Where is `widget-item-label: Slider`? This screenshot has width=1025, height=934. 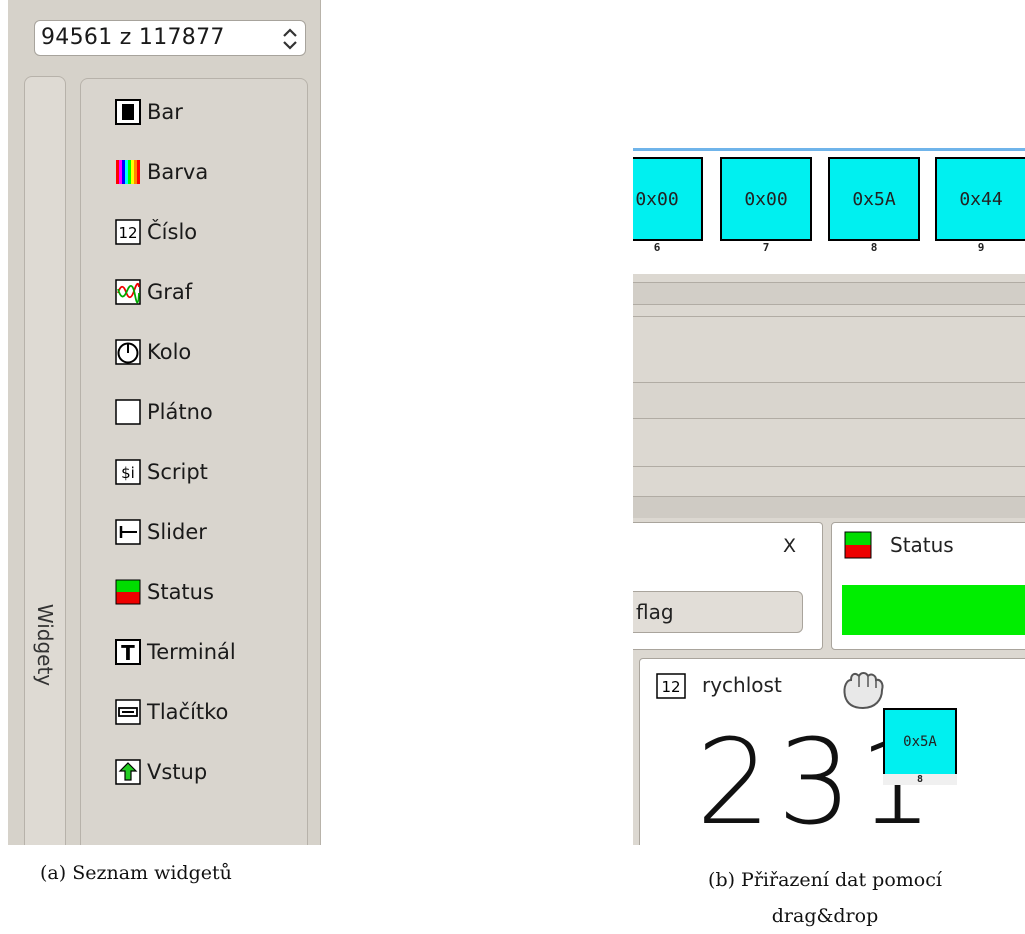 widget-item-label: Slider is located at coordinates (177, 532).